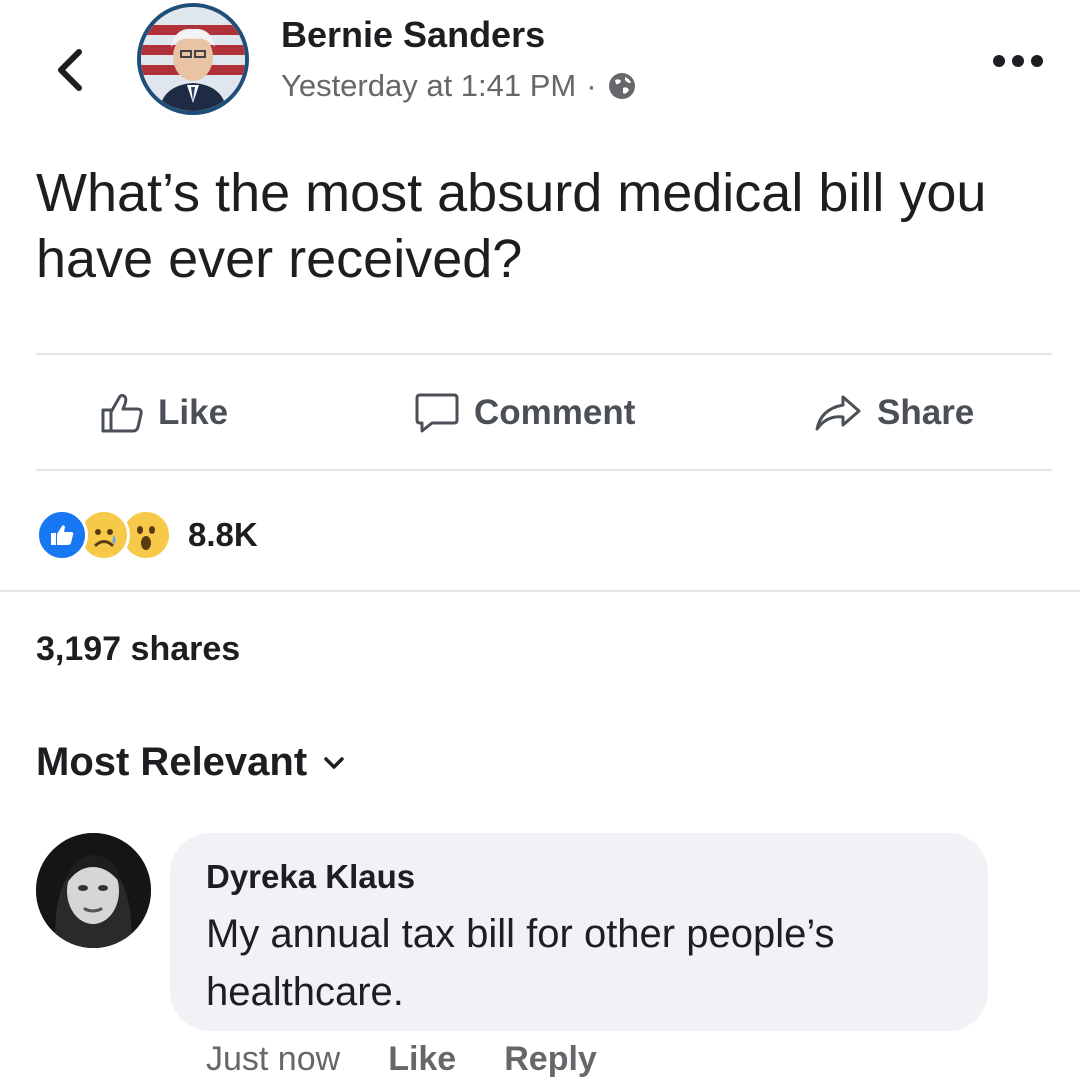 The image size is (1080, 1091). I want to click on back-button, so click(70, 70).